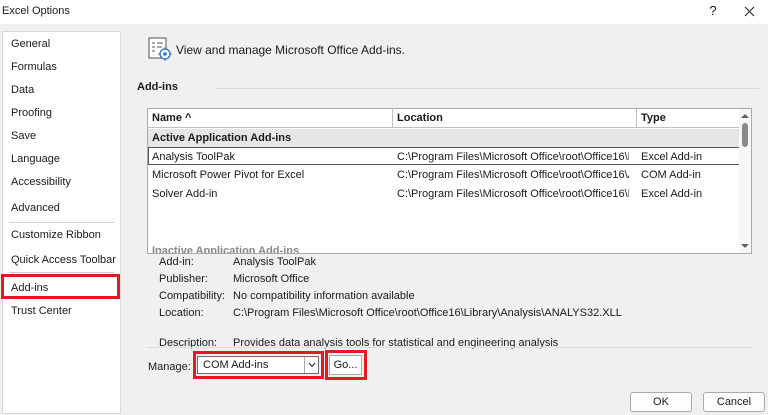 Image resolution: width=768 pixels, height=415 pixels. I want to click on sidebar-item-save: Save, so click(61, 136).